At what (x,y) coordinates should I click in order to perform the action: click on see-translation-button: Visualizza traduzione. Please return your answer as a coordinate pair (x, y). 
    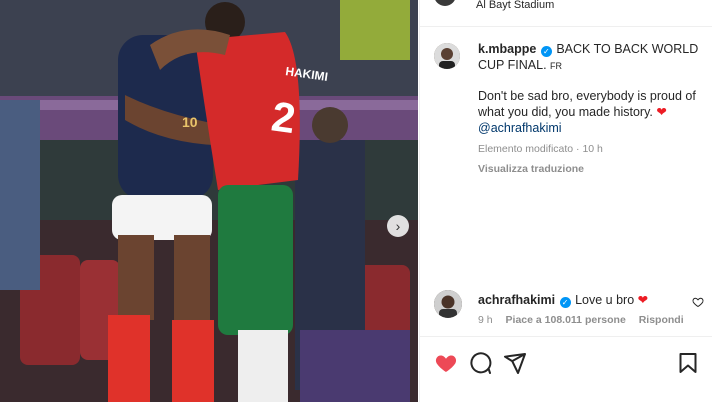
    Looking at the image, I should click on (589, 169).